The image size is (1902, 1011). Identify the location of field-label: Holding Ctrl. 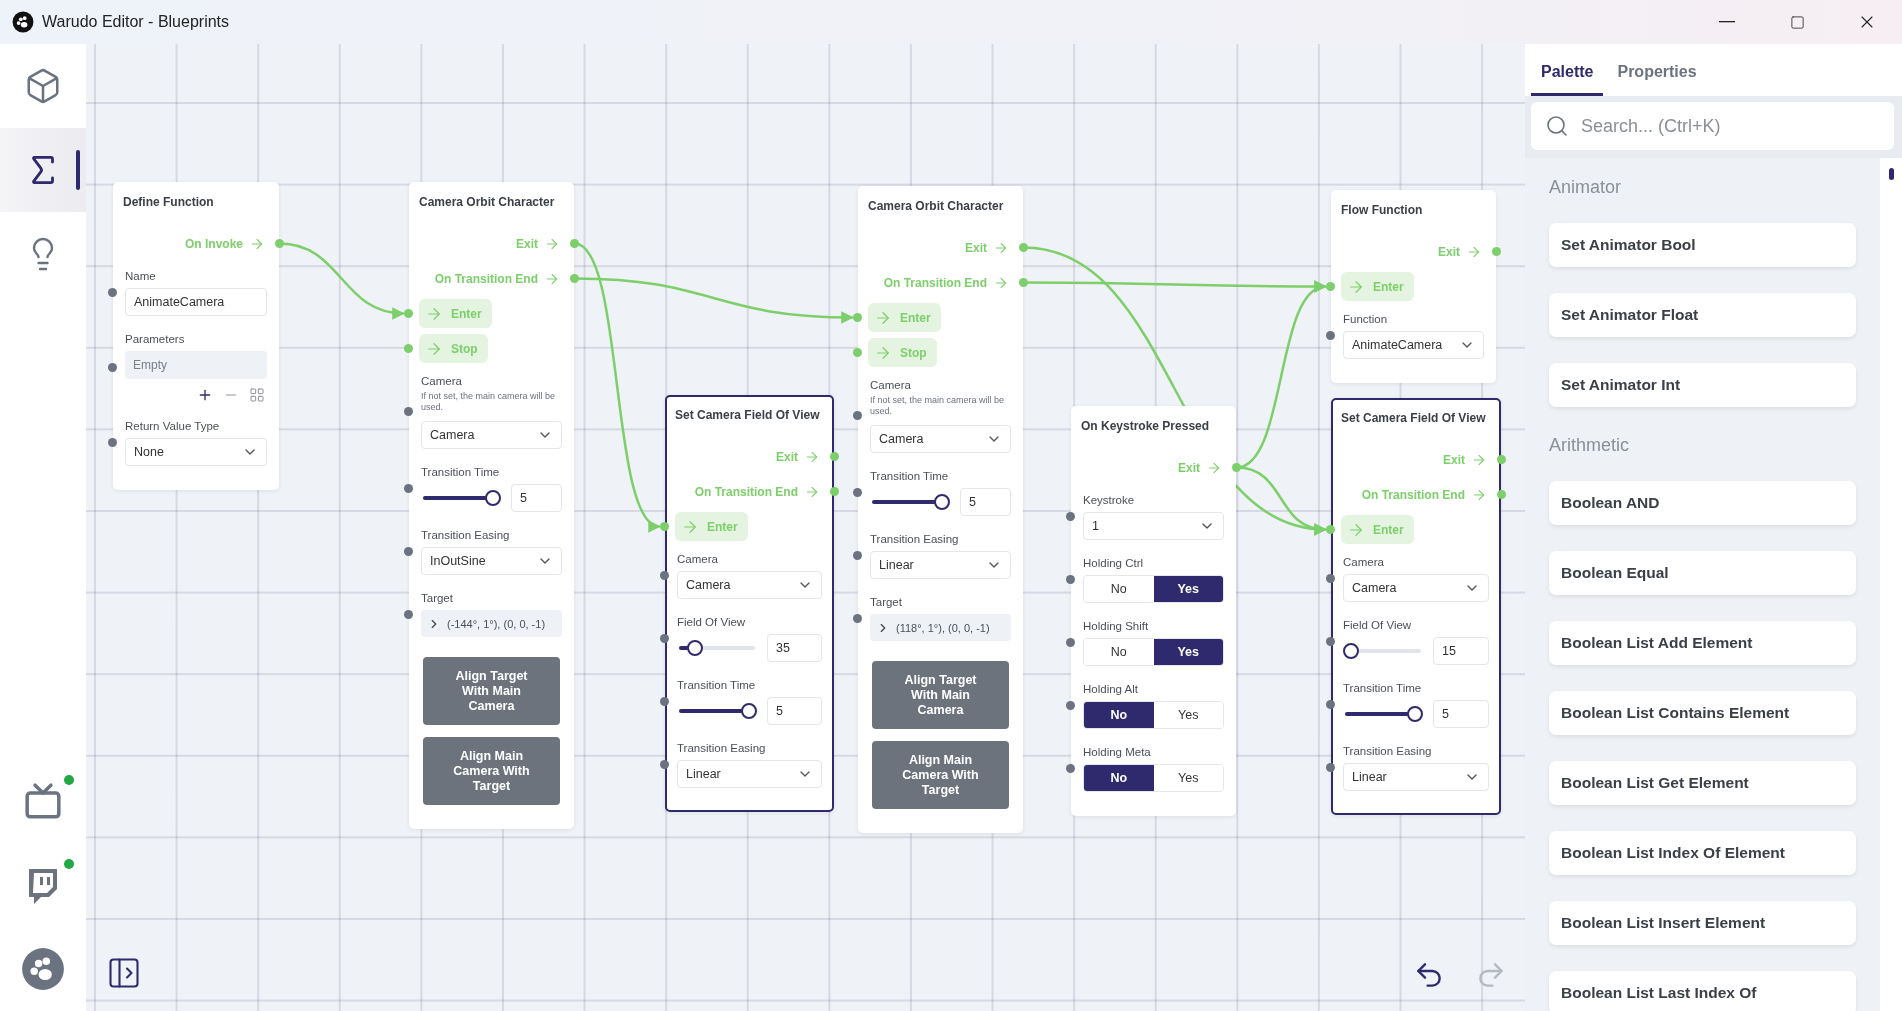
(1114, 563).